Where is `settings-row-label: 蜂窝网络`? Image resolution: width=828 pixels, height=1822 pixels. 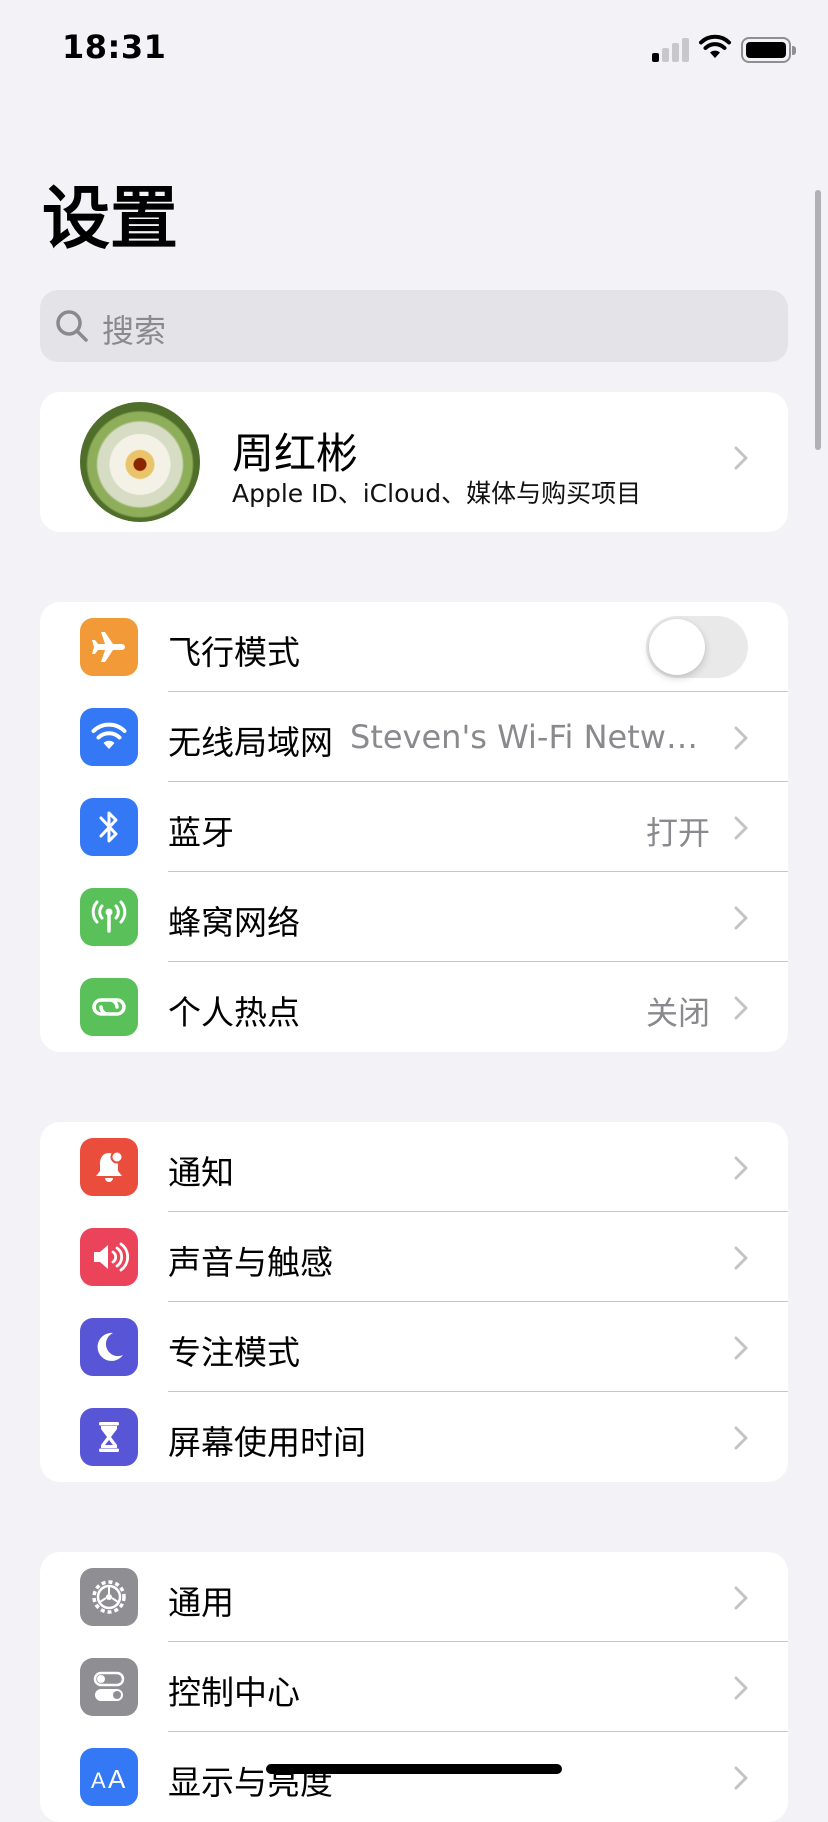 settings-row-label: 蜂窝网络 is located at coordinates (234, 922).